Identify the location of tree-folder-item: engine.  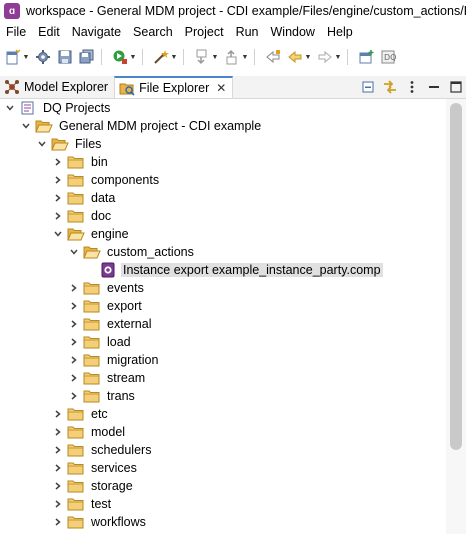
(91, 234).